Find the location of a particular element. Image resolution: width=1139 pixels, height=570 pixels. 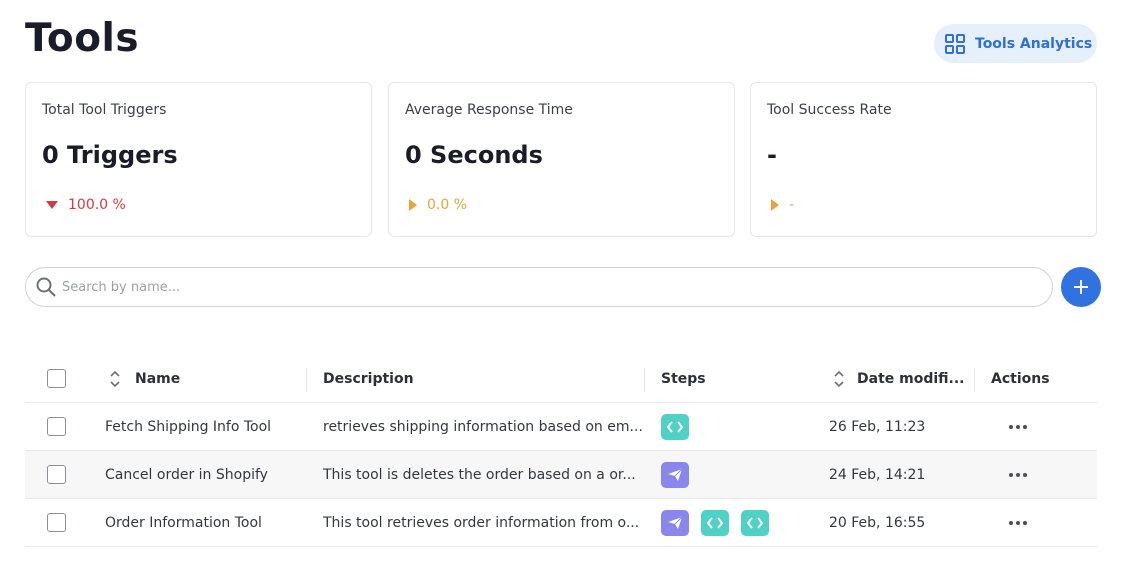

column-header-name: Name is located at coordinates (144, 378).